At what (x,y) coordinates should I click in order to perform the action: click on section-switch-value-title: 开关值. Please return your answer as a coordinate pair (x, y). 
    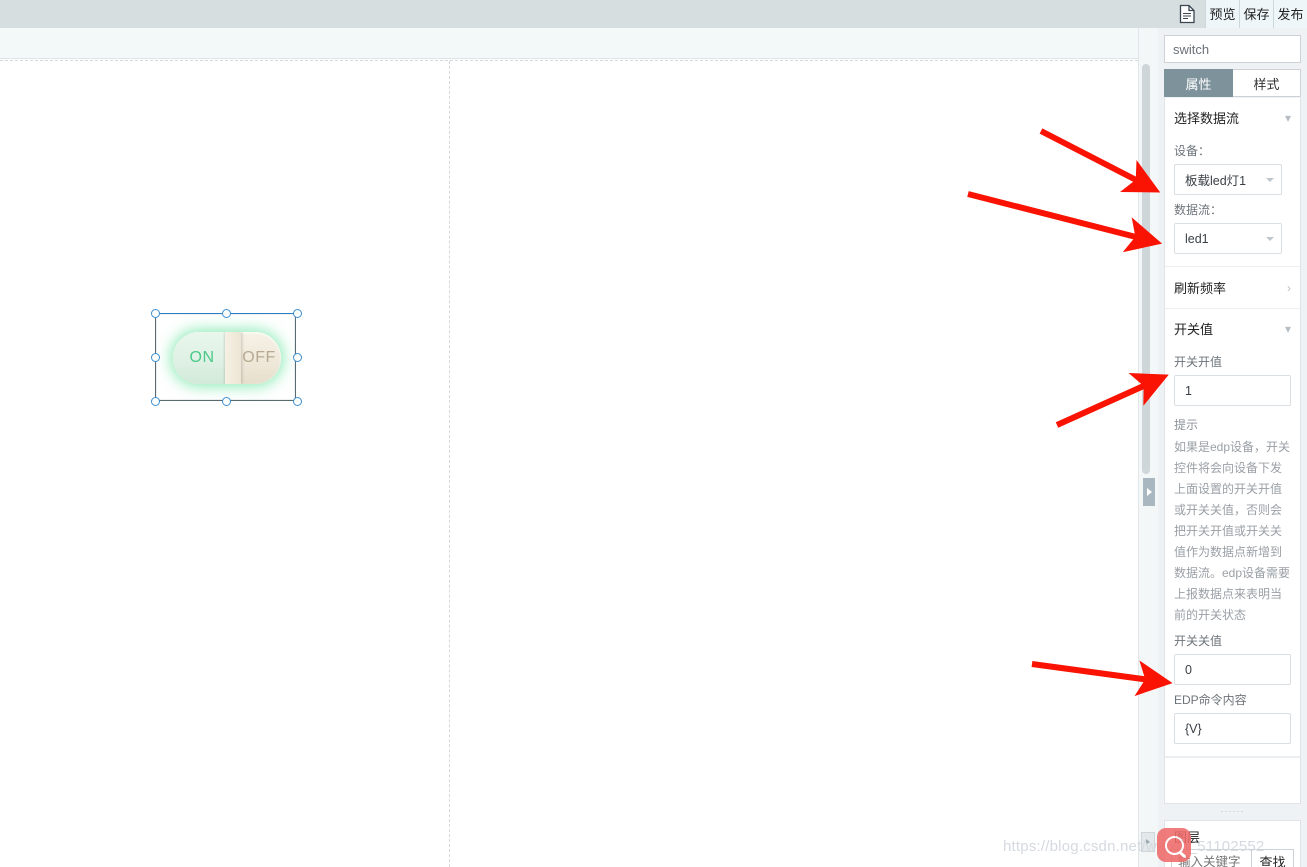
    Looking at the image, I should click on (1194, 329).